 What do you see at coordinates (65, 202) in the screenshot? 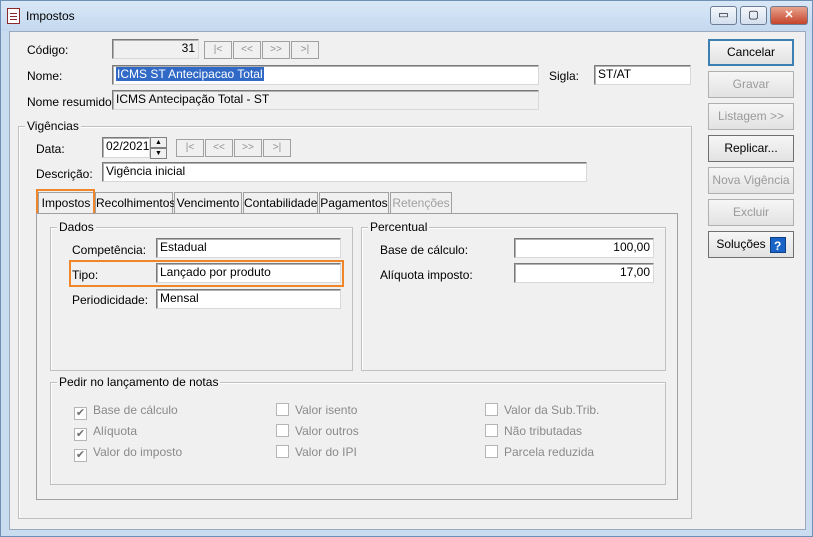
I see `impostos-tab-highlight` at bounding box center [65, 202].